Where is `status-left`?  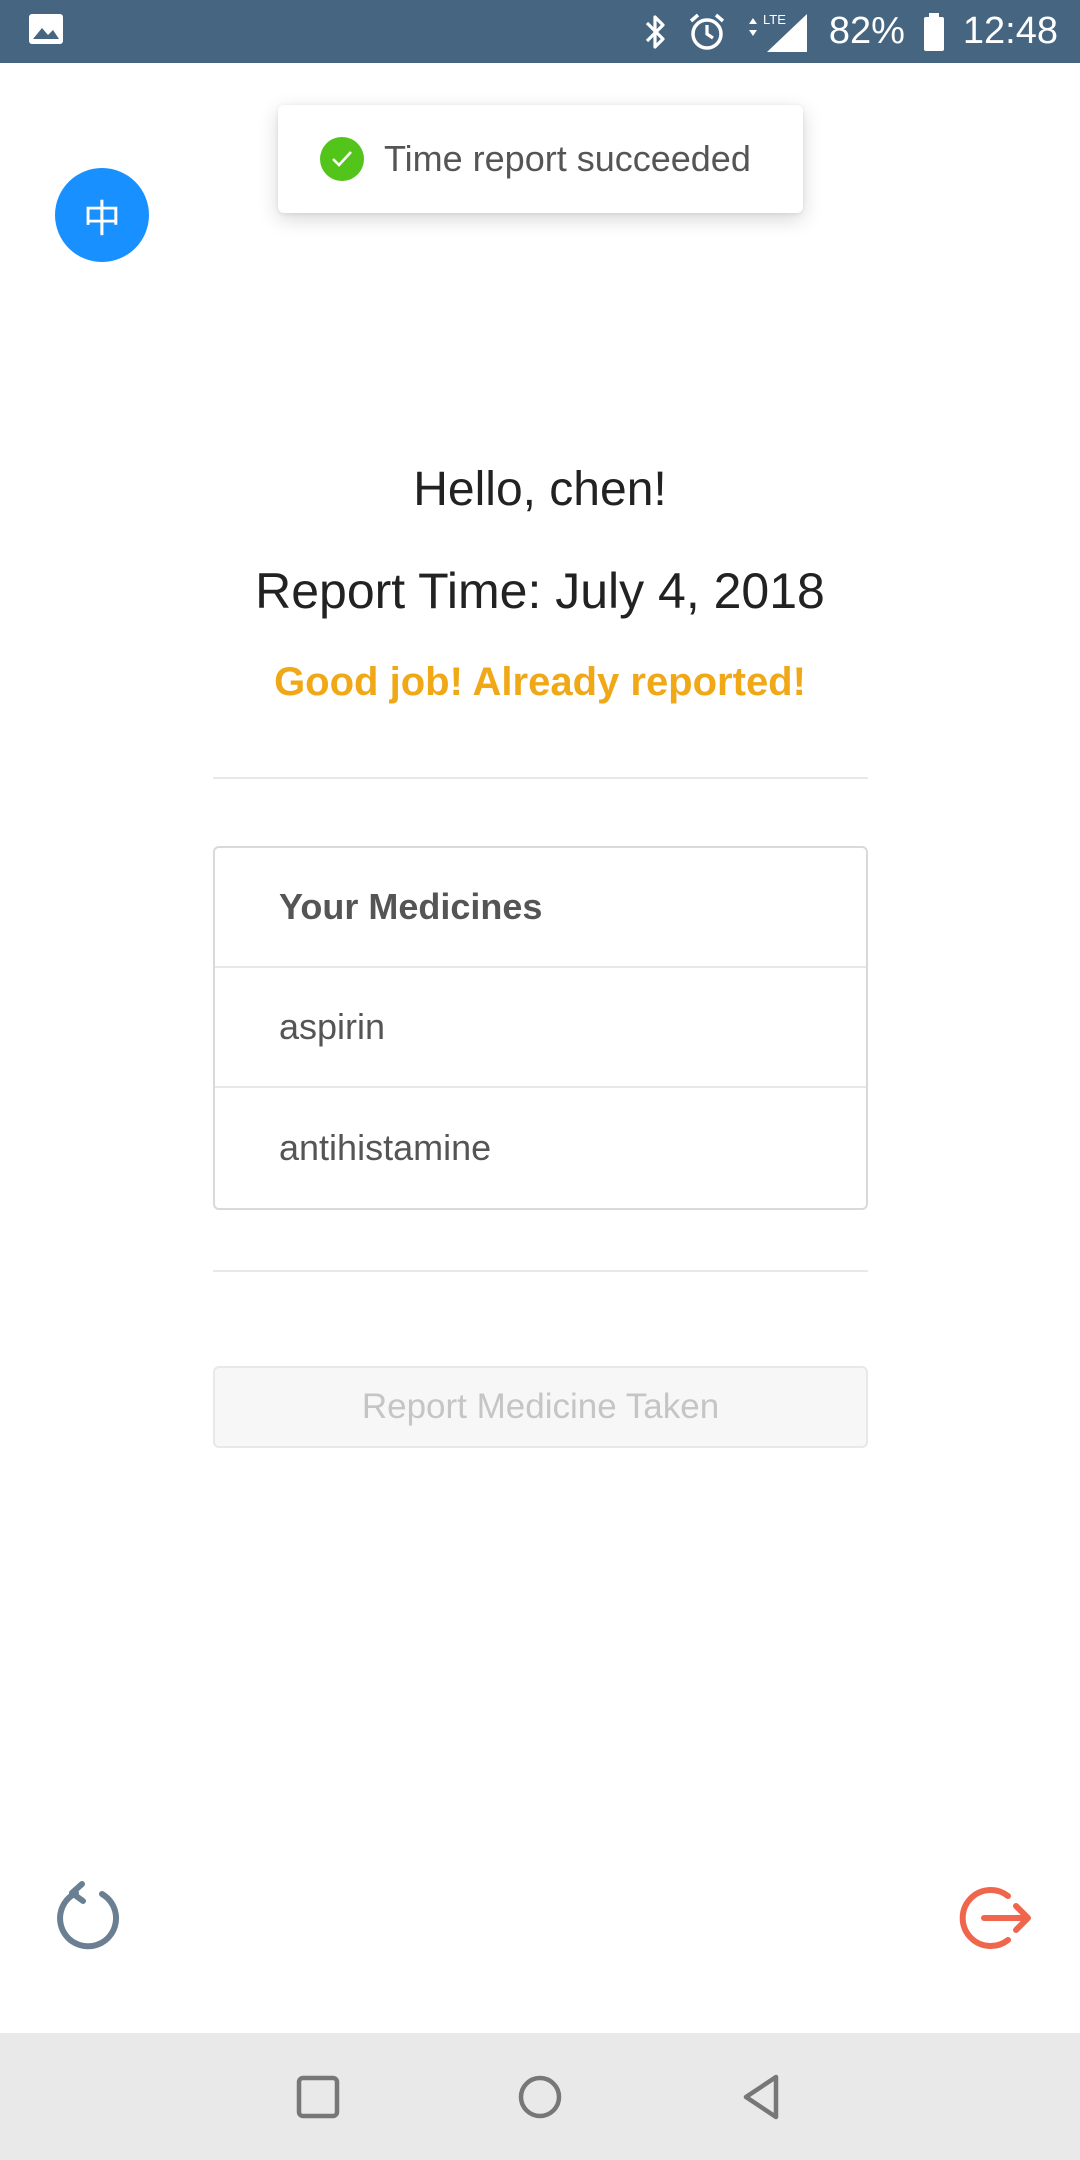 status-left is located at coordinates (46, 31).